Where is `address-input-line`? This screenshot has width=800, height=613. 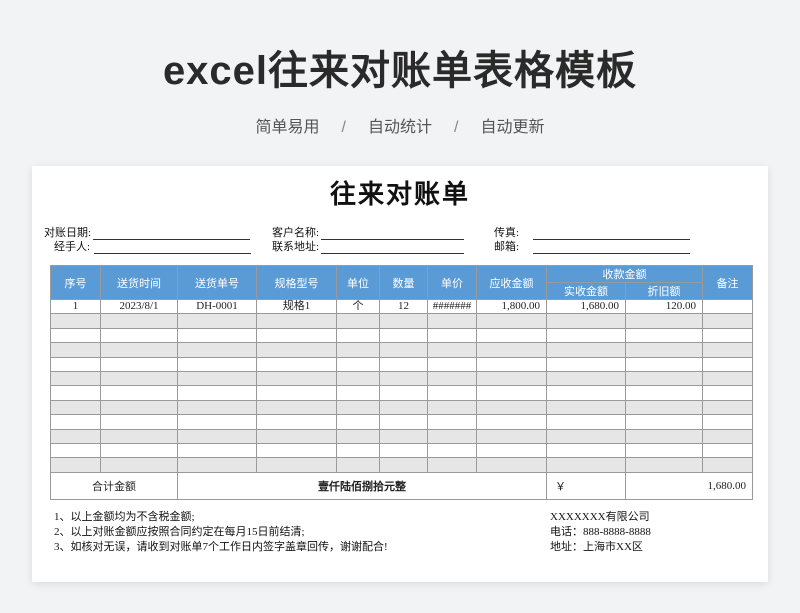
address-input-line is located at coordinates (393, 247).